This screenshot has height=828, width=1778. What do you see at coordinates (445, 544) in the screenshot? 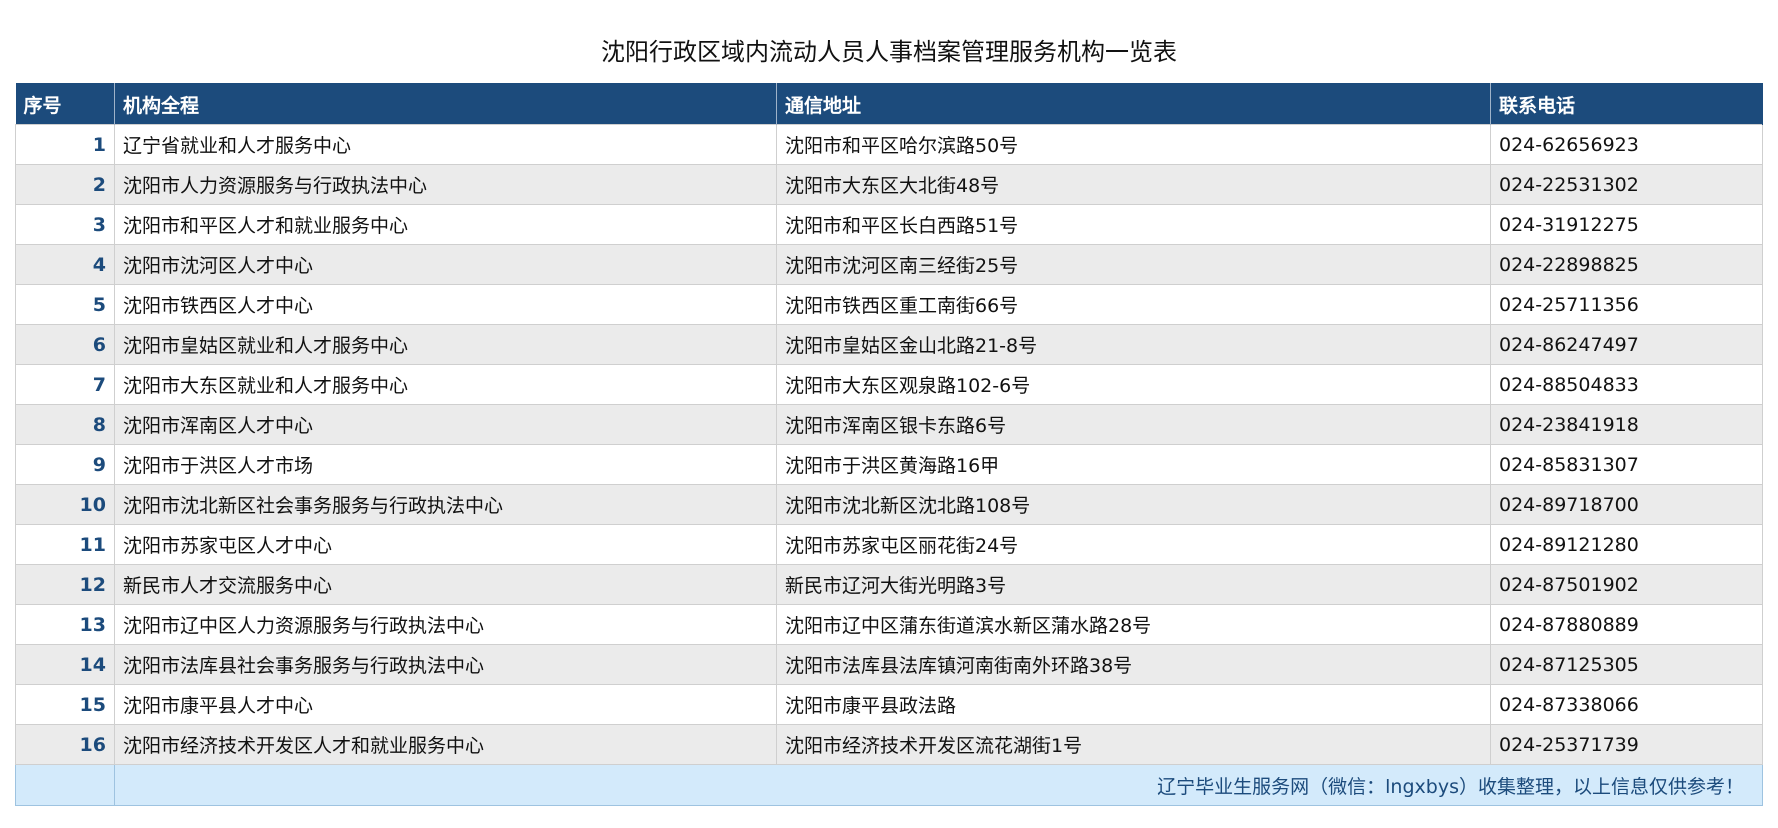
I see `row-name: 沈阳市苏家屯区人才中心` at bounding box center [445, 544].